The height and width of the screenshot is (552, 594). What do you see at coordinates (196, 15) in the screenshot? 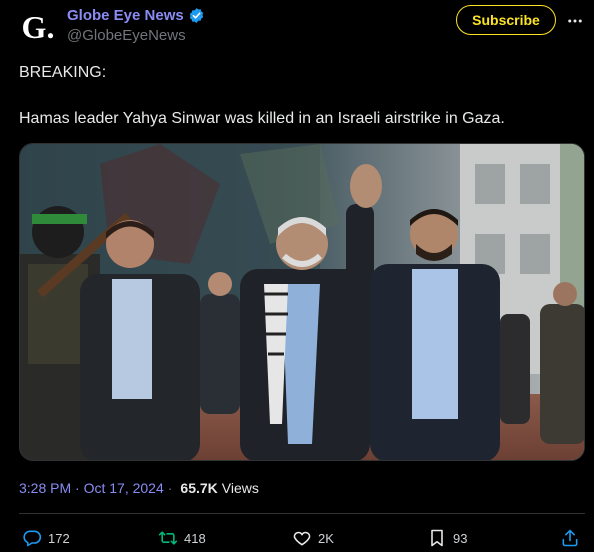
I see `verified-icon` at bounding box center [196, 15].